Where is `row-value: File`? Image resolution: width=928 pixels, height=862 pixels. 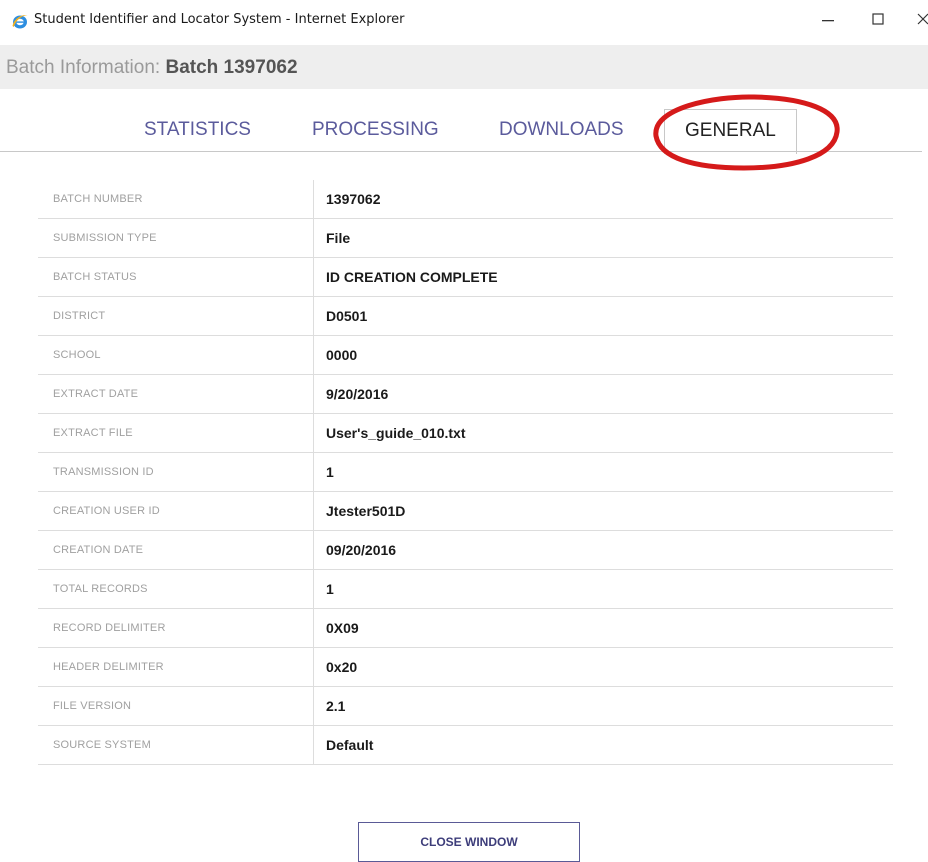
row-value: File is located at coordinates (603, 238).